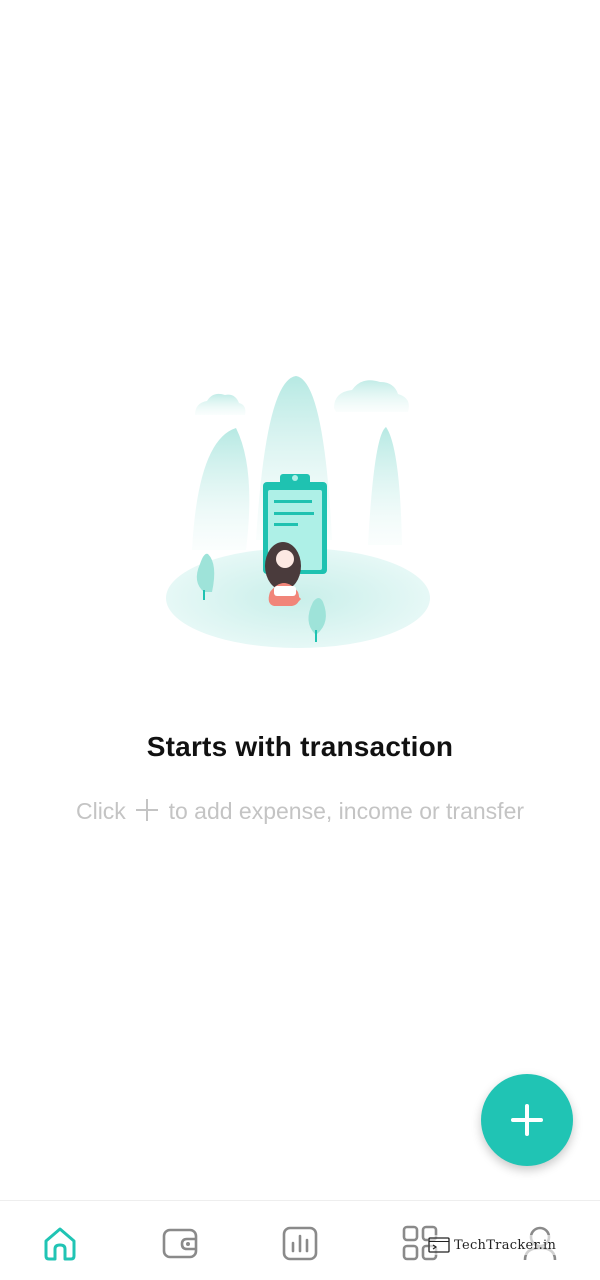 This screenshot has width=600, height=1280. Describe the element at coordinates (385, 486) in the screenshot. I see `mountain-right` at that location.